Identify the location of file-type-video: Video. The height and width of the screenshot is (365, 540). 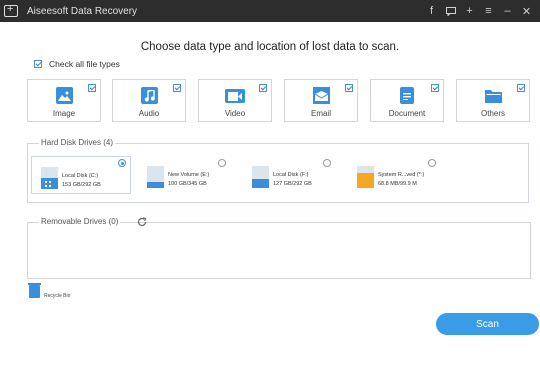
(235, 100).